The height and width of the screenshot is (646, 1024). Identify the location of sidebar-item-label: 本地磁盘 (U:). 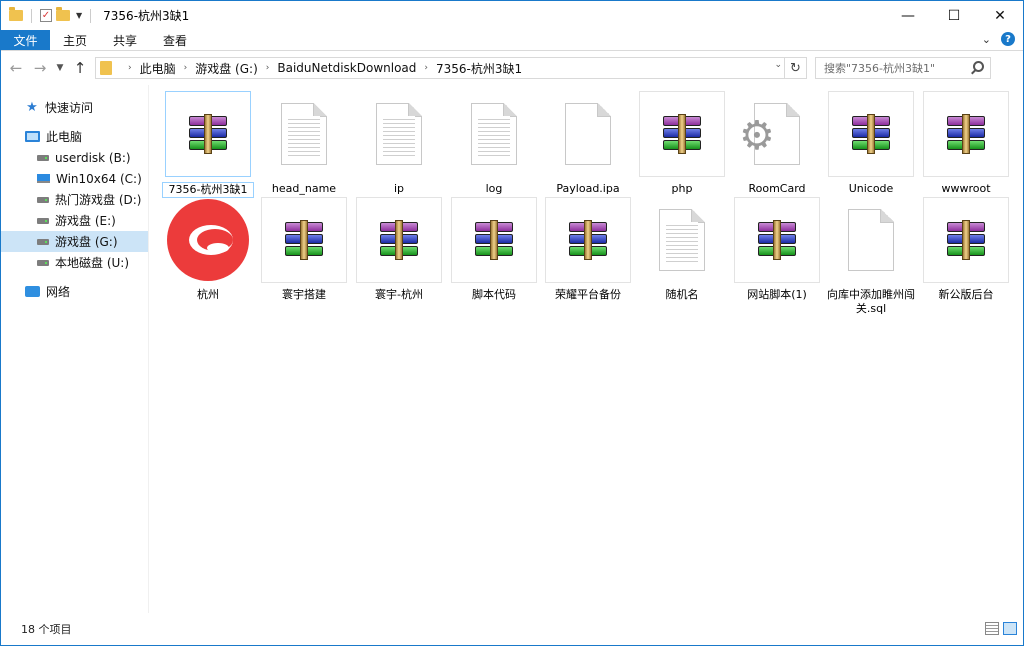
(92, 263).